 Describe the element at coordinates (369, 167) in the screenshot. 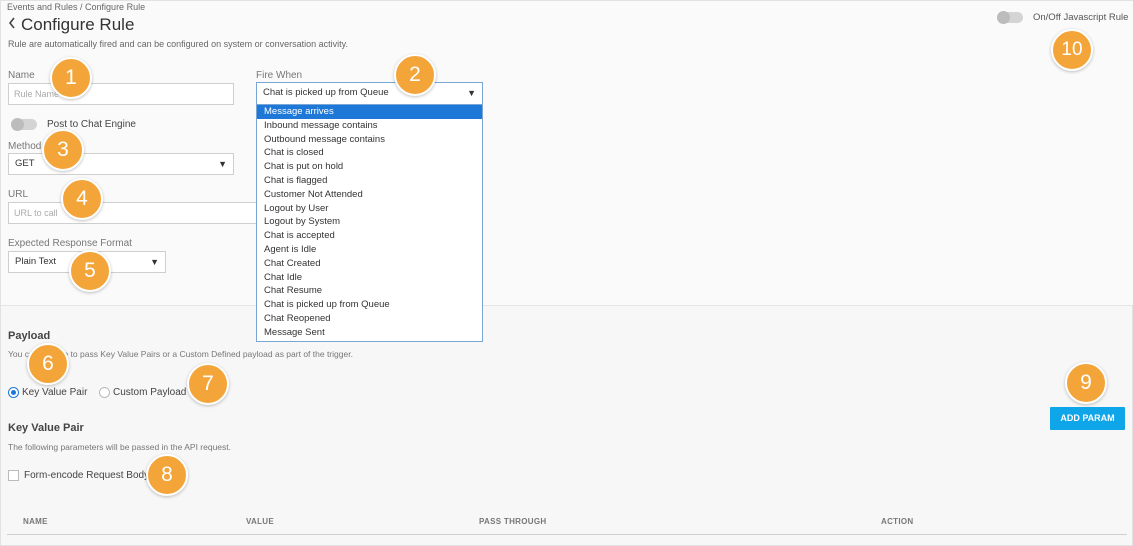

I see `dropdown-option: Chat is put on hold` at that location.